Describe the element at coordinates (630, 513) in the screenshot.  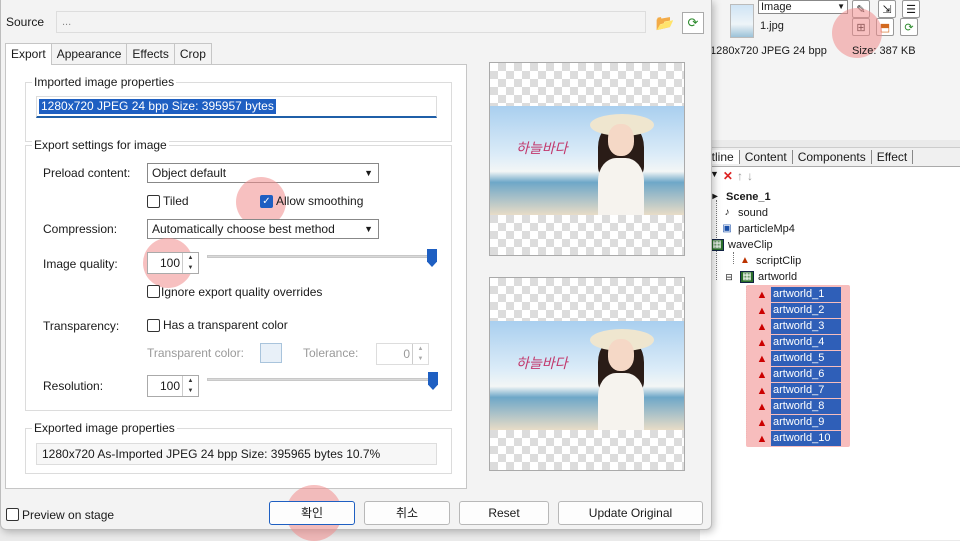
I see `update-original-button: Update Original` at that location.